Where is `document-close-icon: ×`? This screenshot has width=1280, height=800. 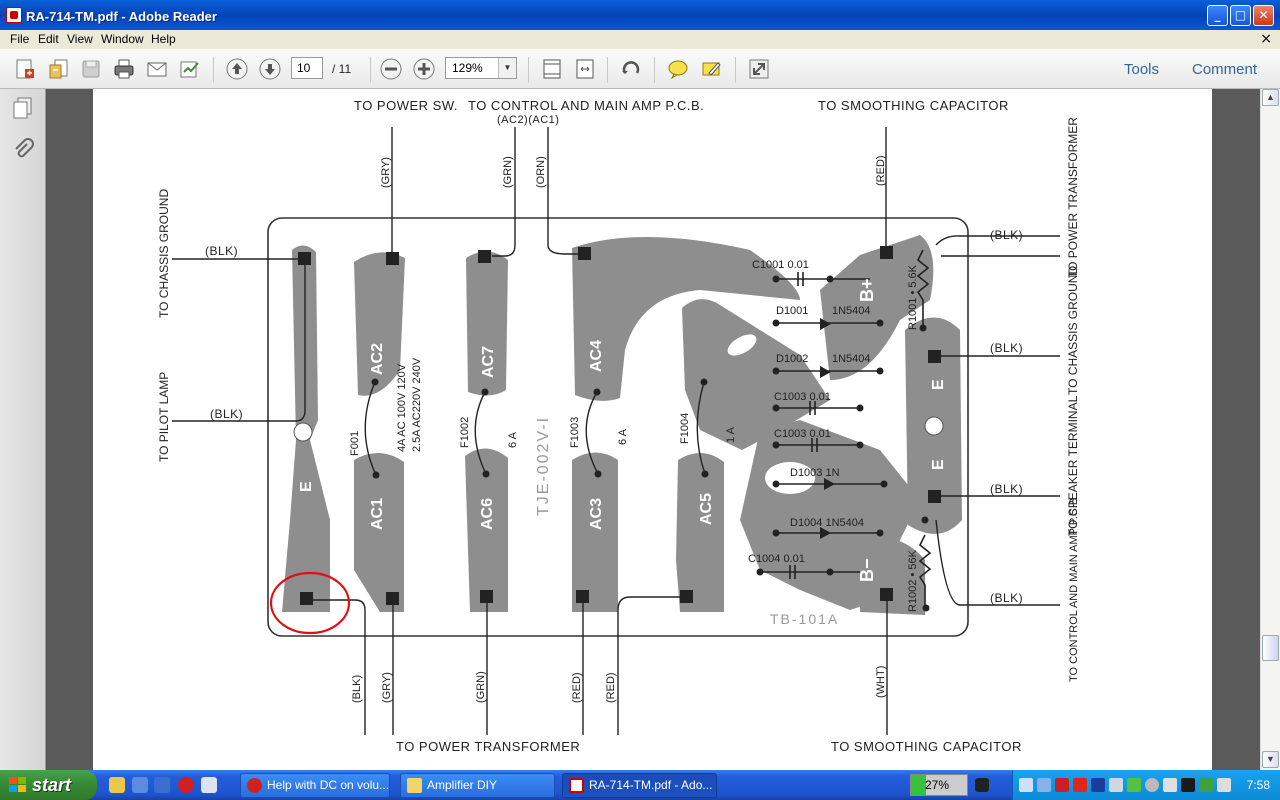 document-close-icon: × is located at coordinates (1266, 39).